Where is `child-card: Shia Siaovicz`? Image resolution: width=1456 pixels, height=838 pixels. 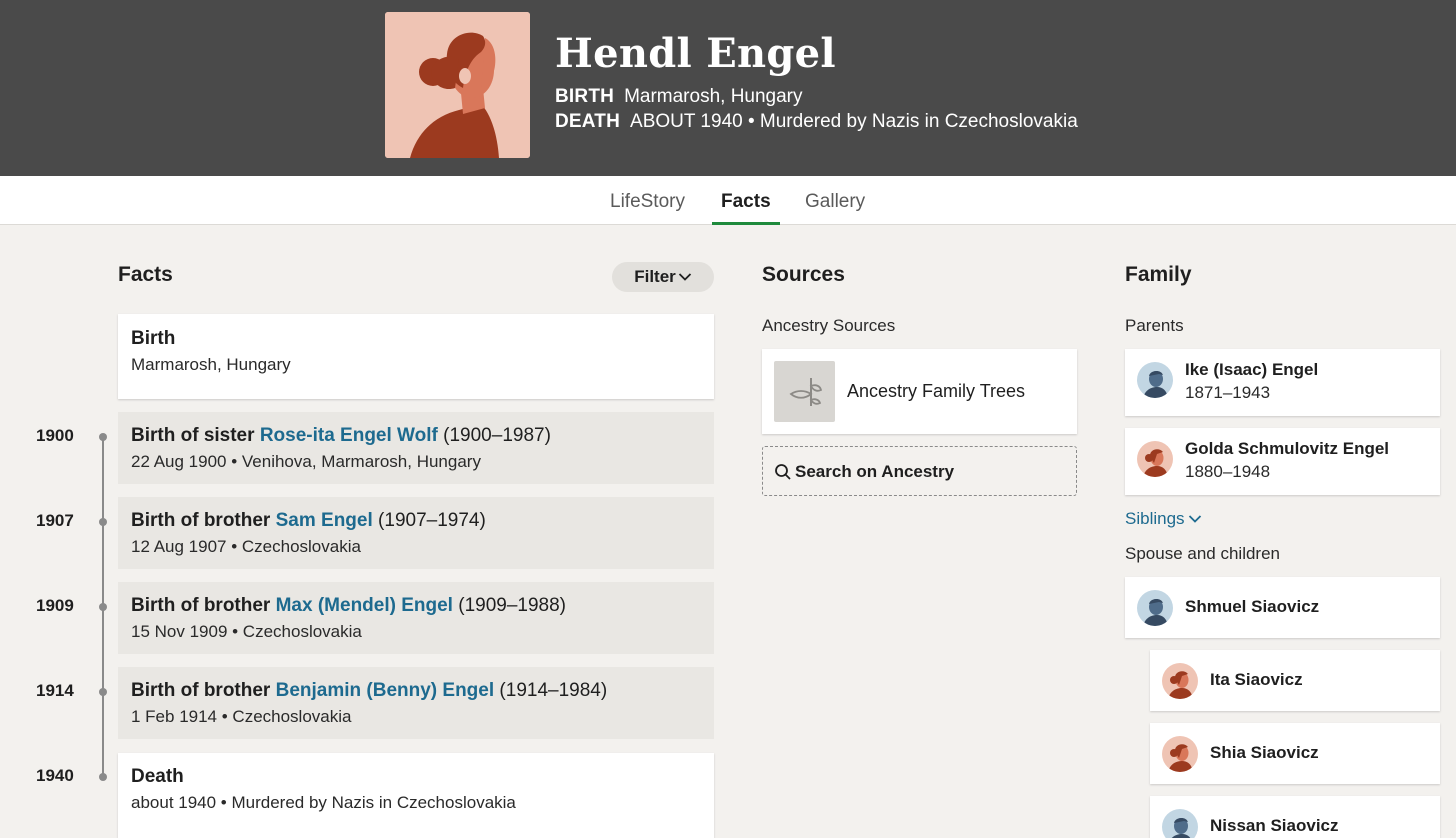 child-card: Shia Siaovicz is located at coordinates (1295, 753).